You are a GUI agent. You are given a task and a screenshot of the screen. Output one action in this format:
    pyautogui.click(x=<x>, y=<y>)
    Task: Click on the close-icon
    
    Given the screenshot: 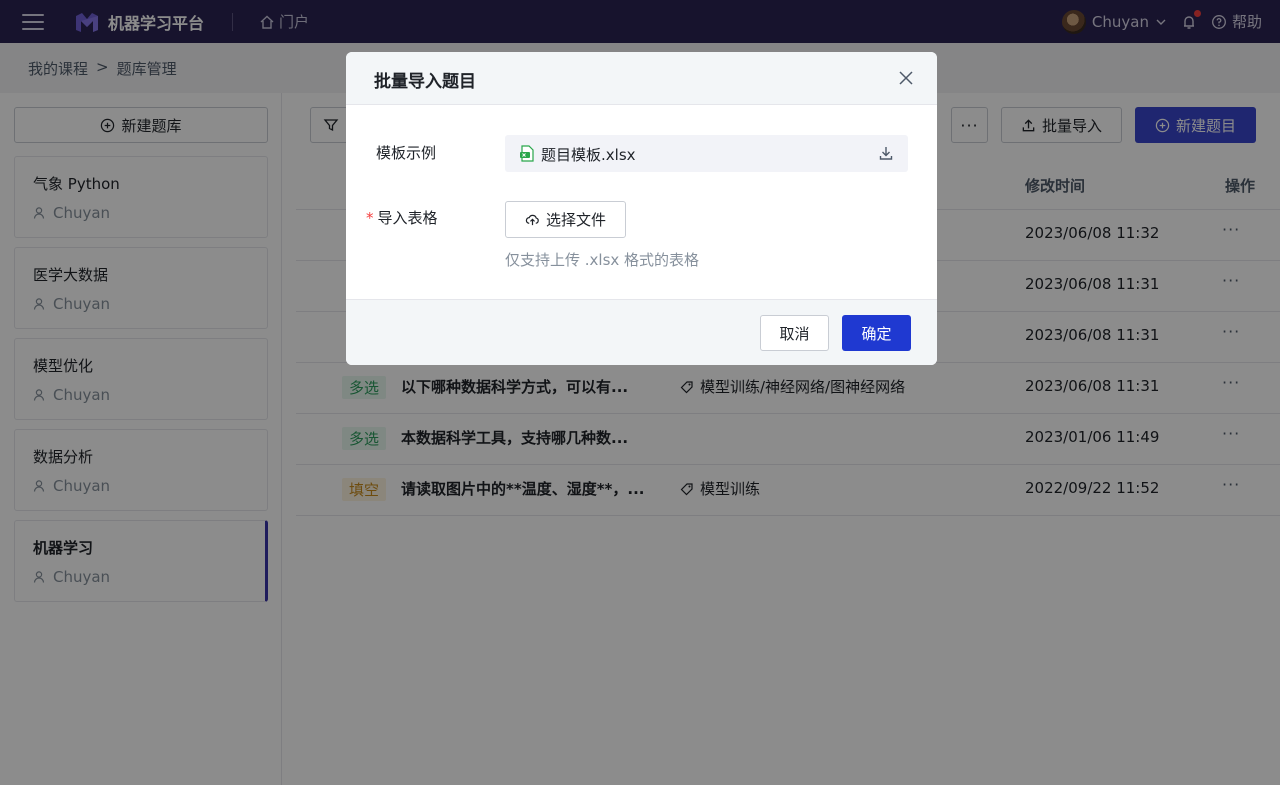 What is the action you would take?
    pyautogui.click(x=906, y=78)
    